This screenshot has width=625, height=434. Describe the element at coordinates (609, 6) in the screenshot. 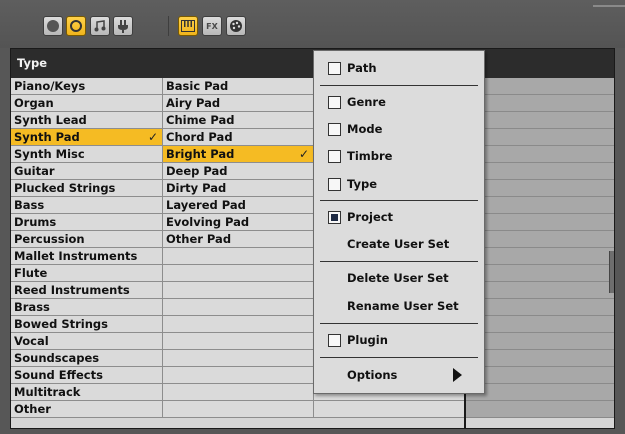

I see `window-grip` at that location.